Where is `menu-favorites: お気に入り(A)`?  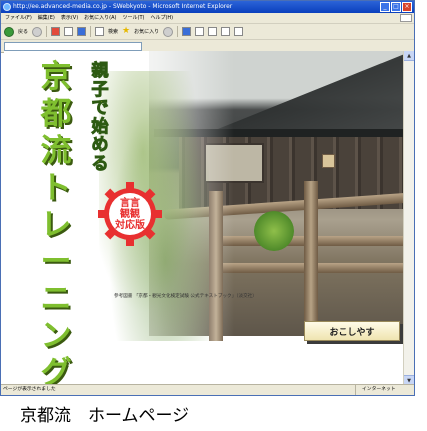
menu-favorites: お気に入り(A) is located at coordinates (100, 18).